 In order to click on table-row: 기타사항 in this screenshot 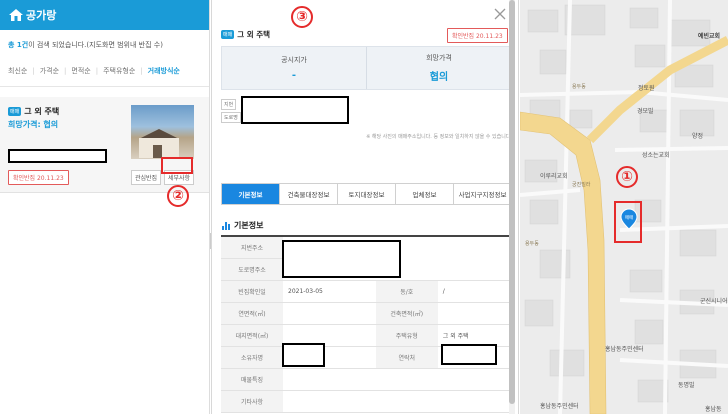, I will do `click(366, 401)`.